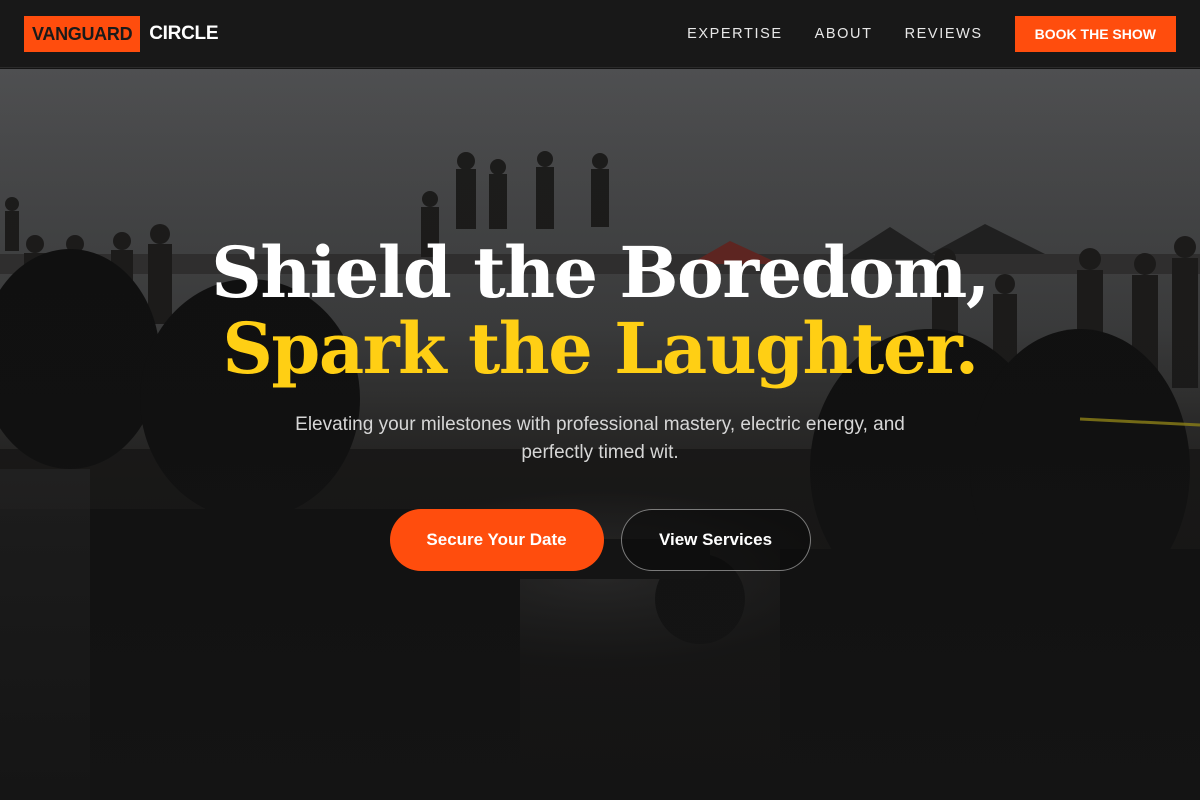 The width and height of the screenshot is (1200, 800). What do you see at coordinates (1095, 33) in the screenshot?
I see `book-the-show-button: BOOK THE SHOW` at bounding box center [1095, 33].